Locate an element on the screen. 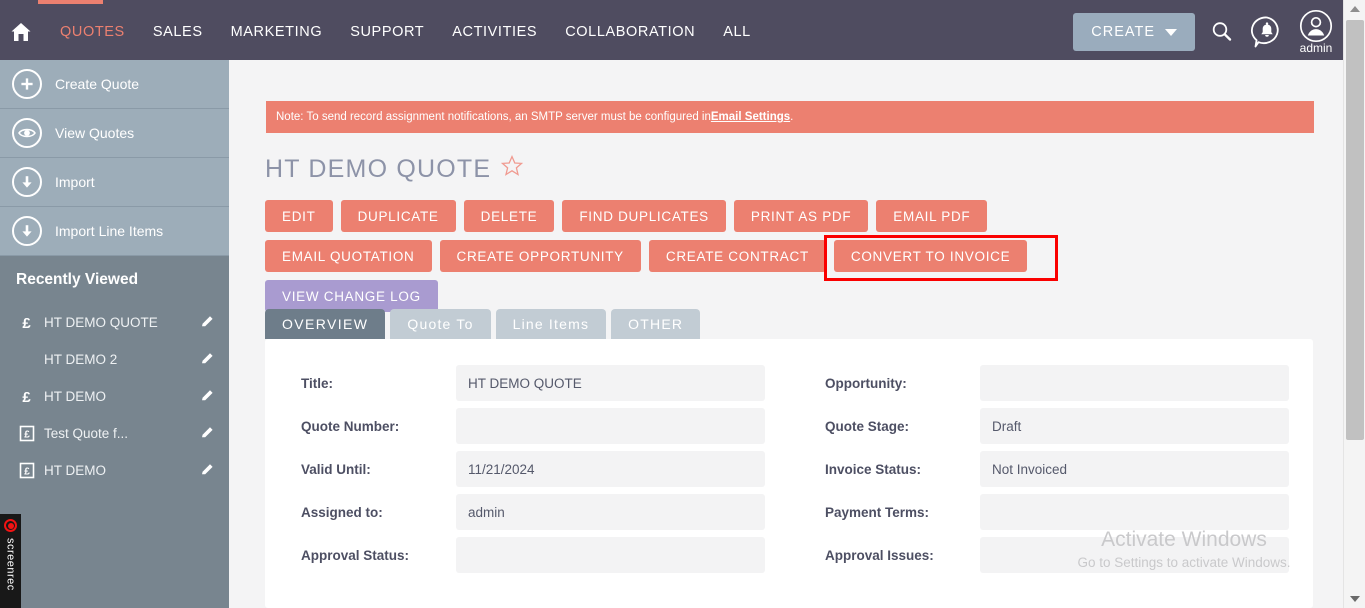 The height and width of the screenshot is (608, 1365). field-value: admin is located at coordinates (610, 512).